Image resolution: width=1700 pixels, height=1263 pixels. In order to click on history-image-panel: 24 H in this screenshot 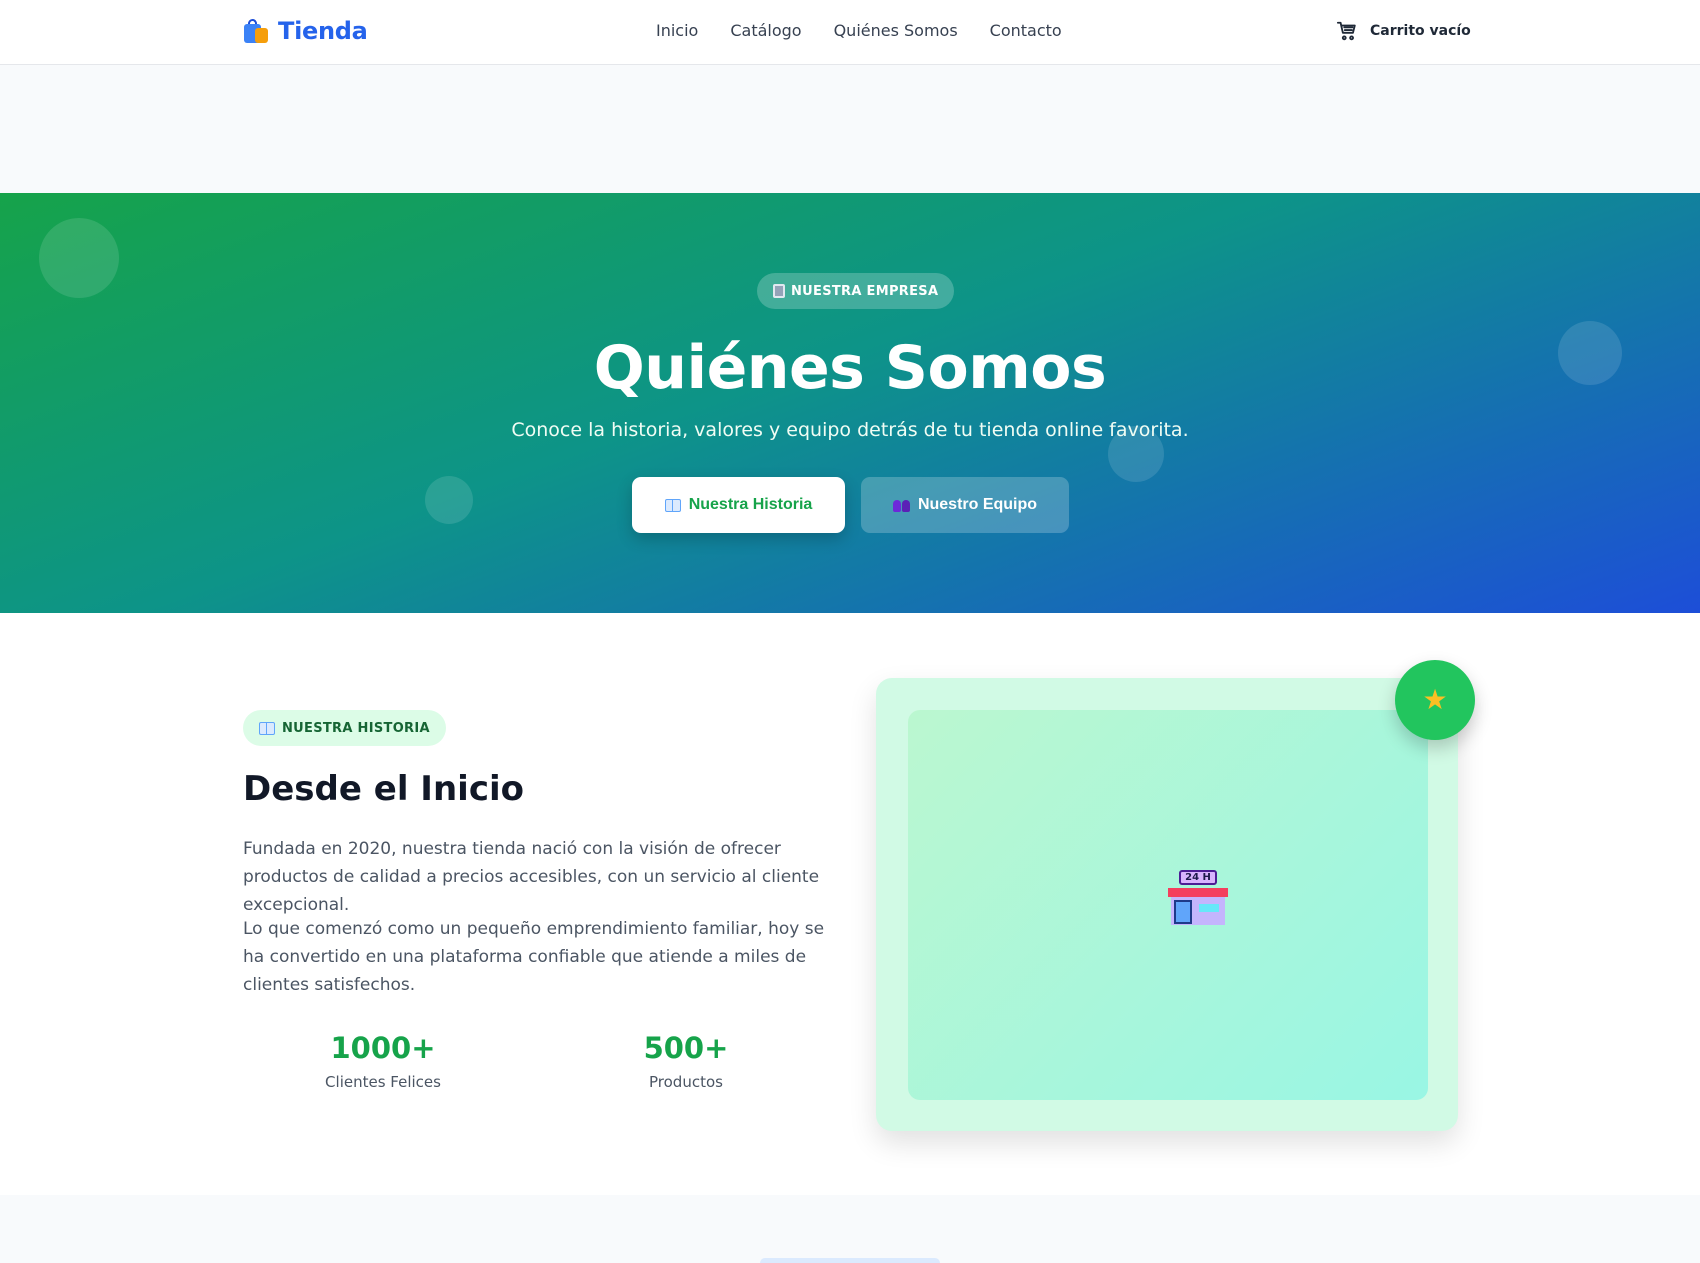, I will do `click(1168, 905)`.